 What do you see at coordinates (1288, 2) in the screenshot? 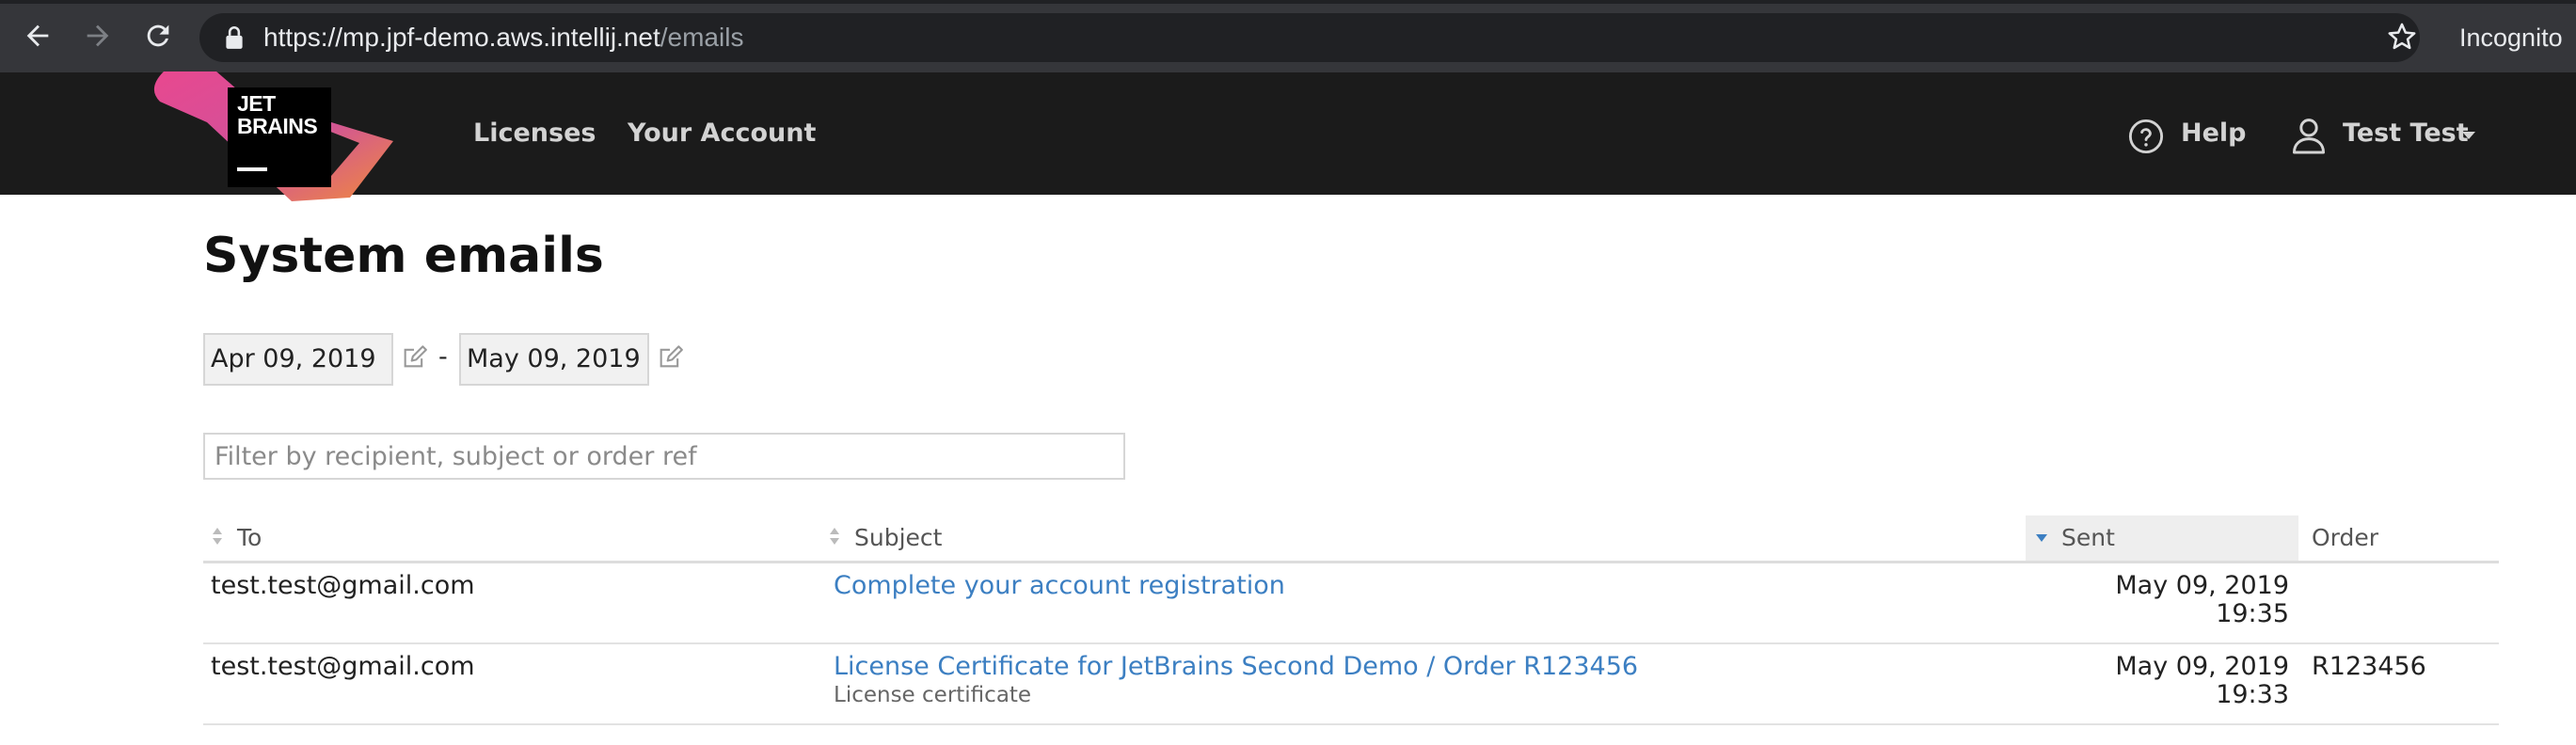
I see `tab-strip` at bounding box center [1288, 2].